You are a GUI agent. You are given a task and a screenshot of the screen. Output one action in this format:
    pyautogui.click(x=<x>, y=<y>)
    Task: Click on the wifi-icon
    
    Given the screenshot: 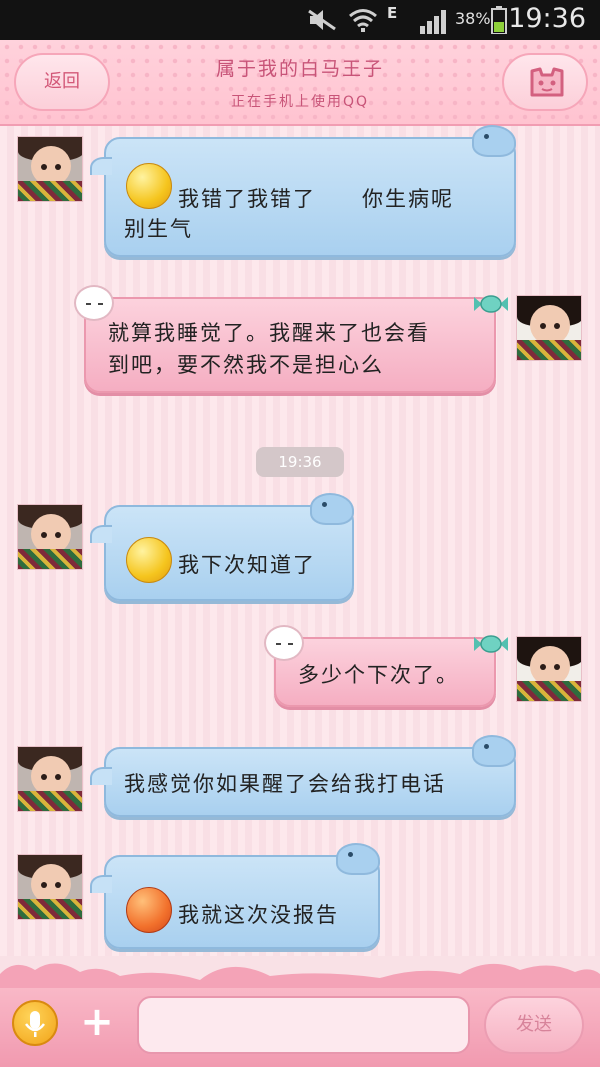 What is the action you would take?
    pyautogui.click(x=363, y=20)
    